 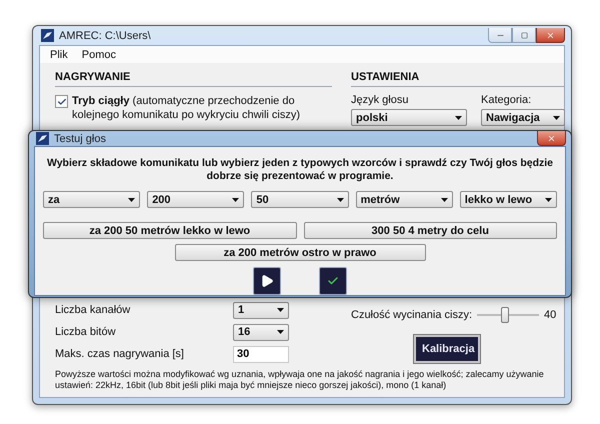 I want to click on slider-thumb, so click(x=504, y=315).